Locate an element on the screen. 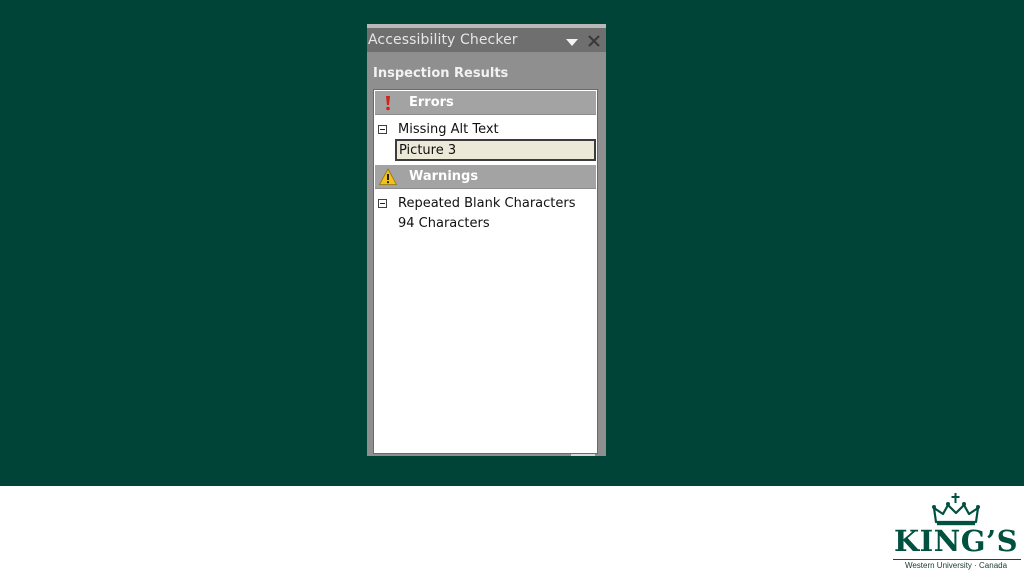 The width and height of the screenshot is (1024, 576). logo-subtitle: Western University · Canada is located at coordinates (956, 565).